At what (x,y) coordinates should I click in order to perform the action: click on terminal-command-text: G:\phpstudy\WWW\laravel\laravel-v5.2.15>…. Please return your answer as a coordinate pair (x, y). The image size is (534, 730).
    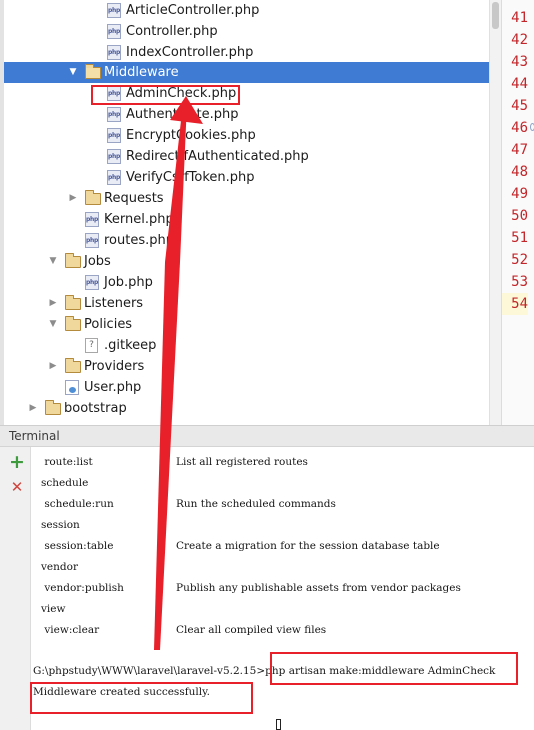
    Looking at the image, I should click on (264, 671).